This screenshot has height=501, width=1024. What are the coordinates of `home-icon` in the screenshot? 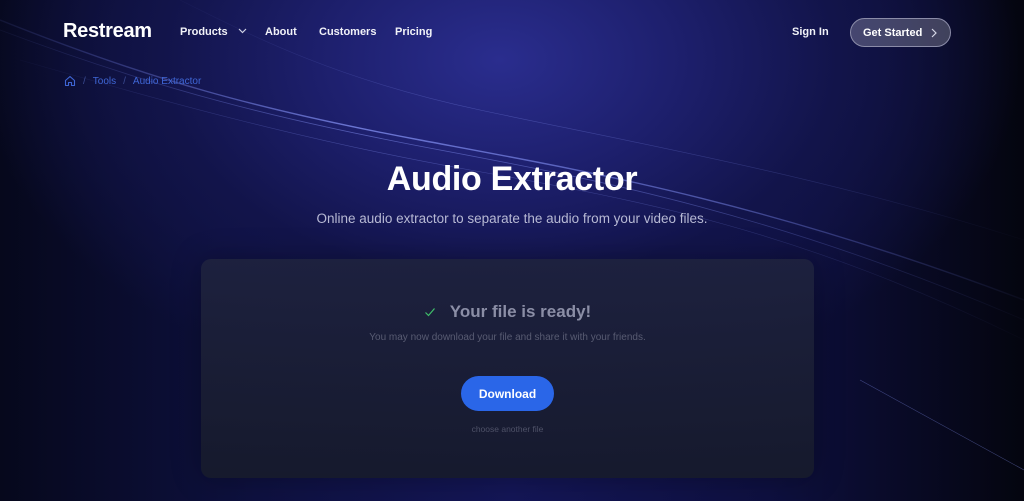 It's located at (70, 81).